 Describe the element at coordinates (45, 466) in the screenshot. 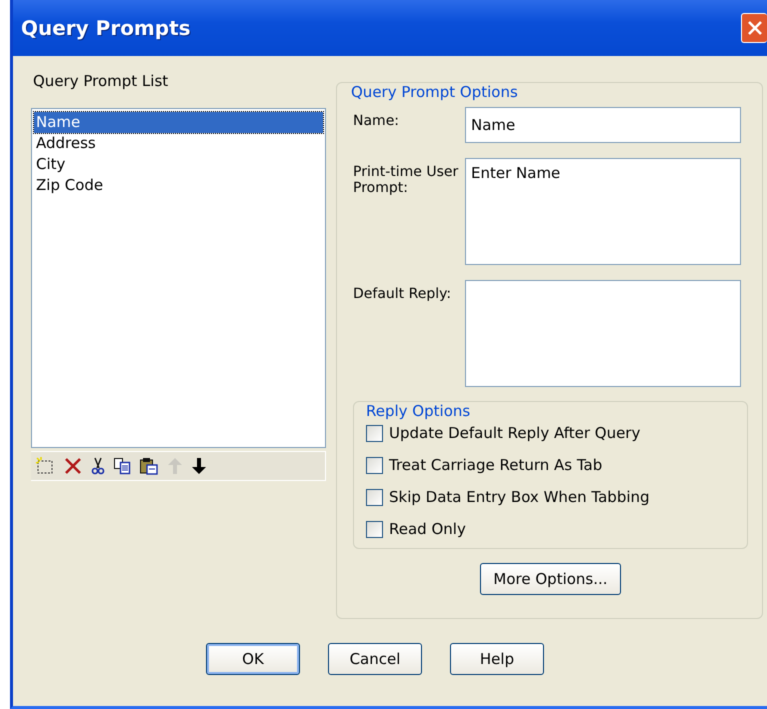

I see `new-item-icon` at that location.